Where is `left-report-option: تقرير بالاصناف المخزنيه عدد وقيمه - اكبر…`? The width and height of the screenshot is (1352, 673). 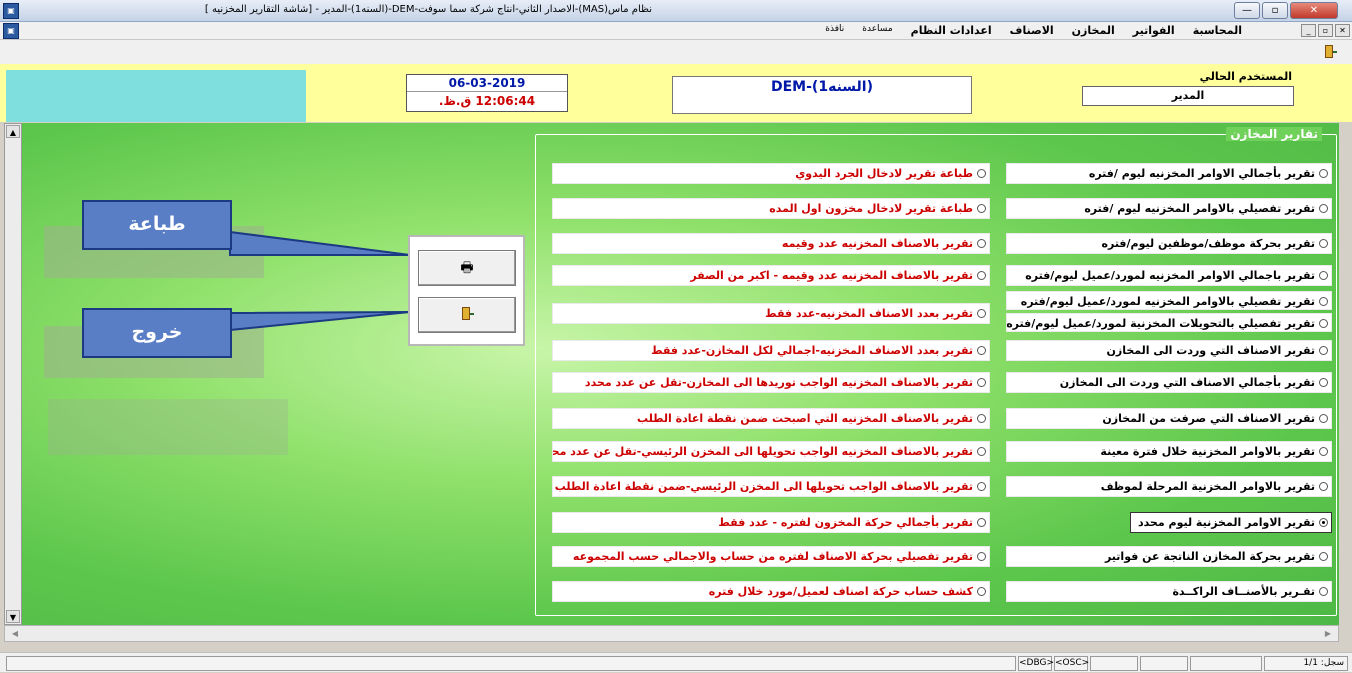 left-report-option: تقرير بالاصناف المخزنيه عدد وقيمه - اكبر… is located at coordinates (771, 275).